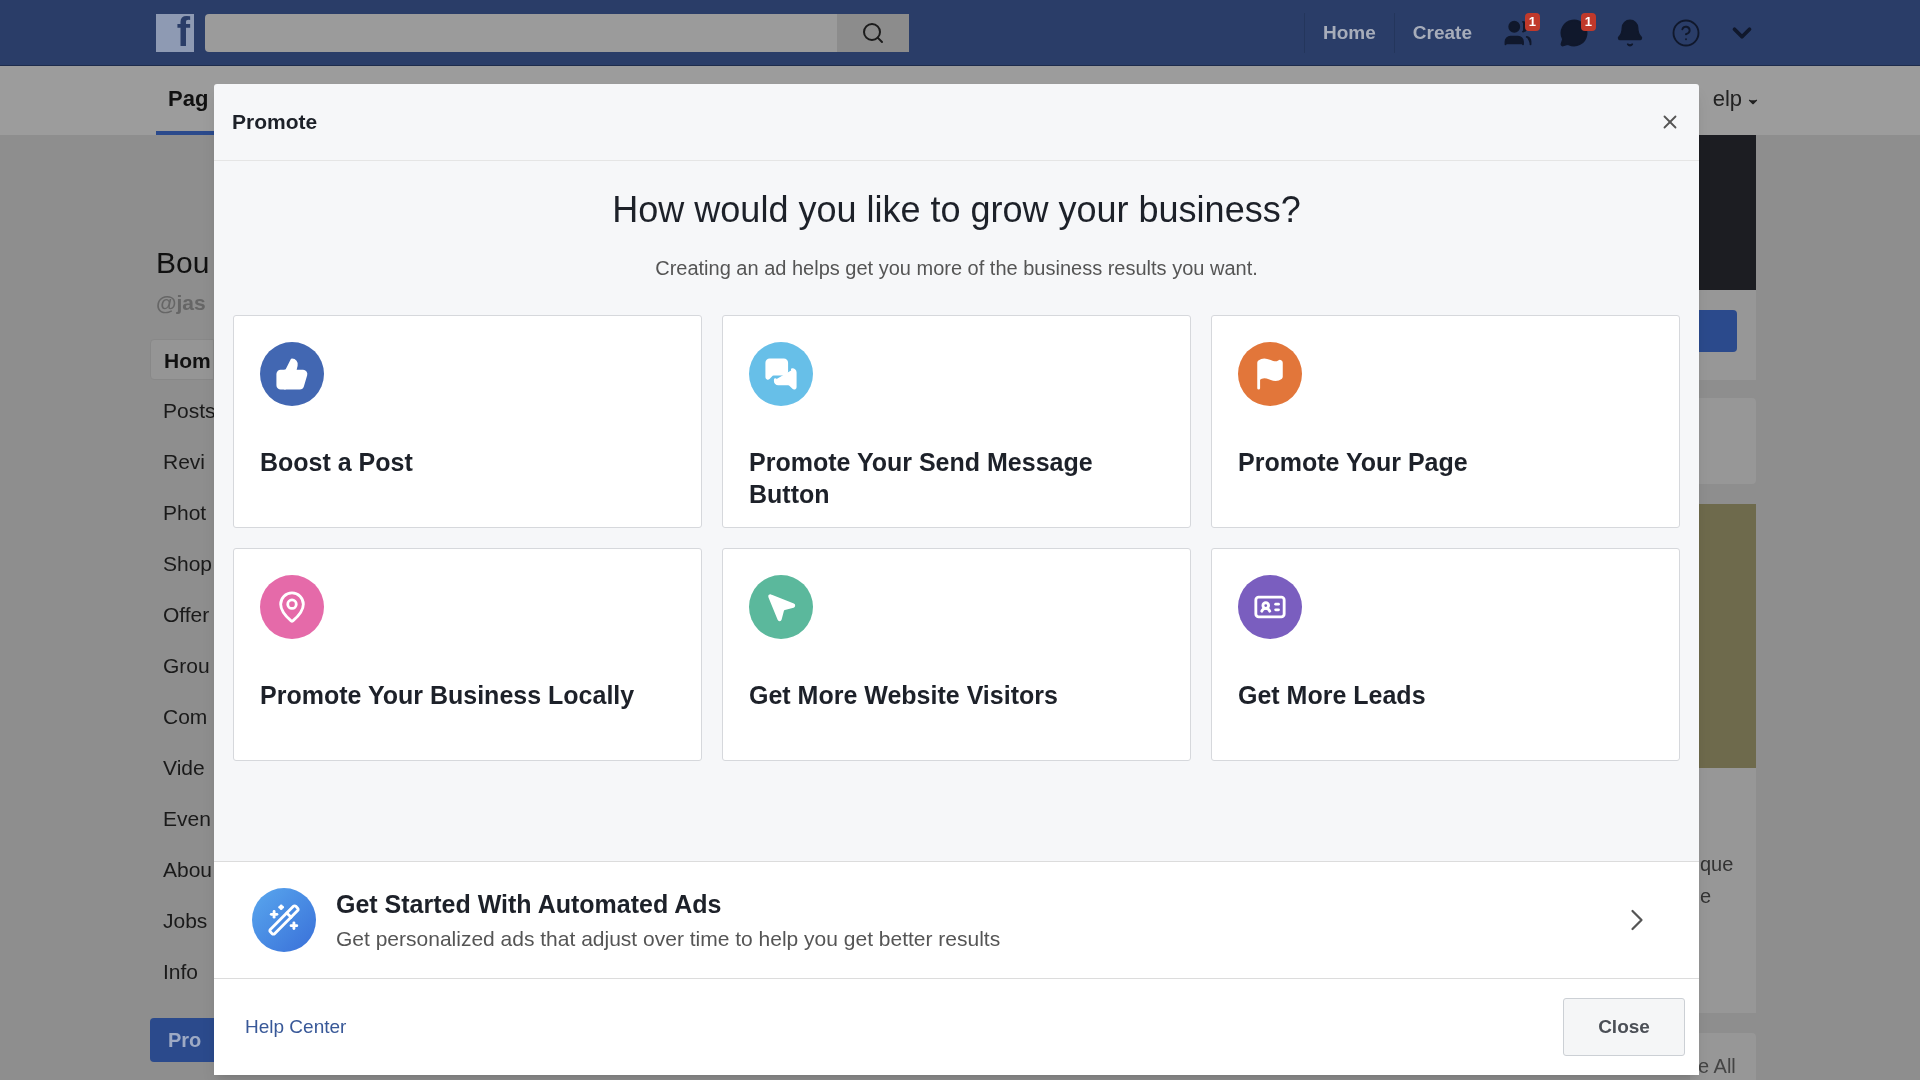  I want to click on sidebar-item: Grou, so click(182, 665).